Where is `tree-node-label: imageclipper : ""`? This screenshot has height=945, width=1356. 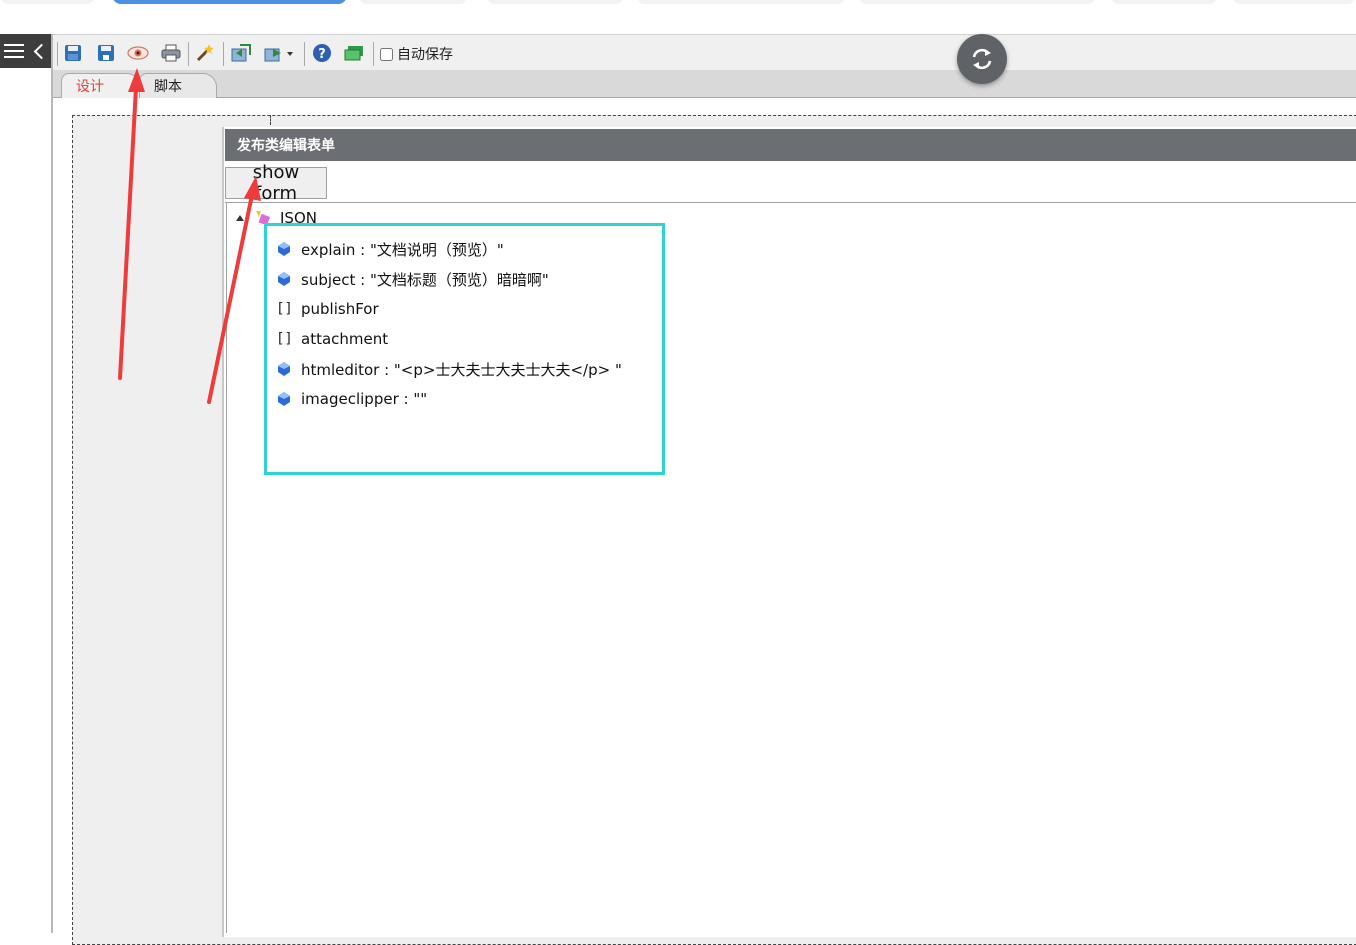
tree-node-label: imageclipper : "" is located at coordinates (364, 399).